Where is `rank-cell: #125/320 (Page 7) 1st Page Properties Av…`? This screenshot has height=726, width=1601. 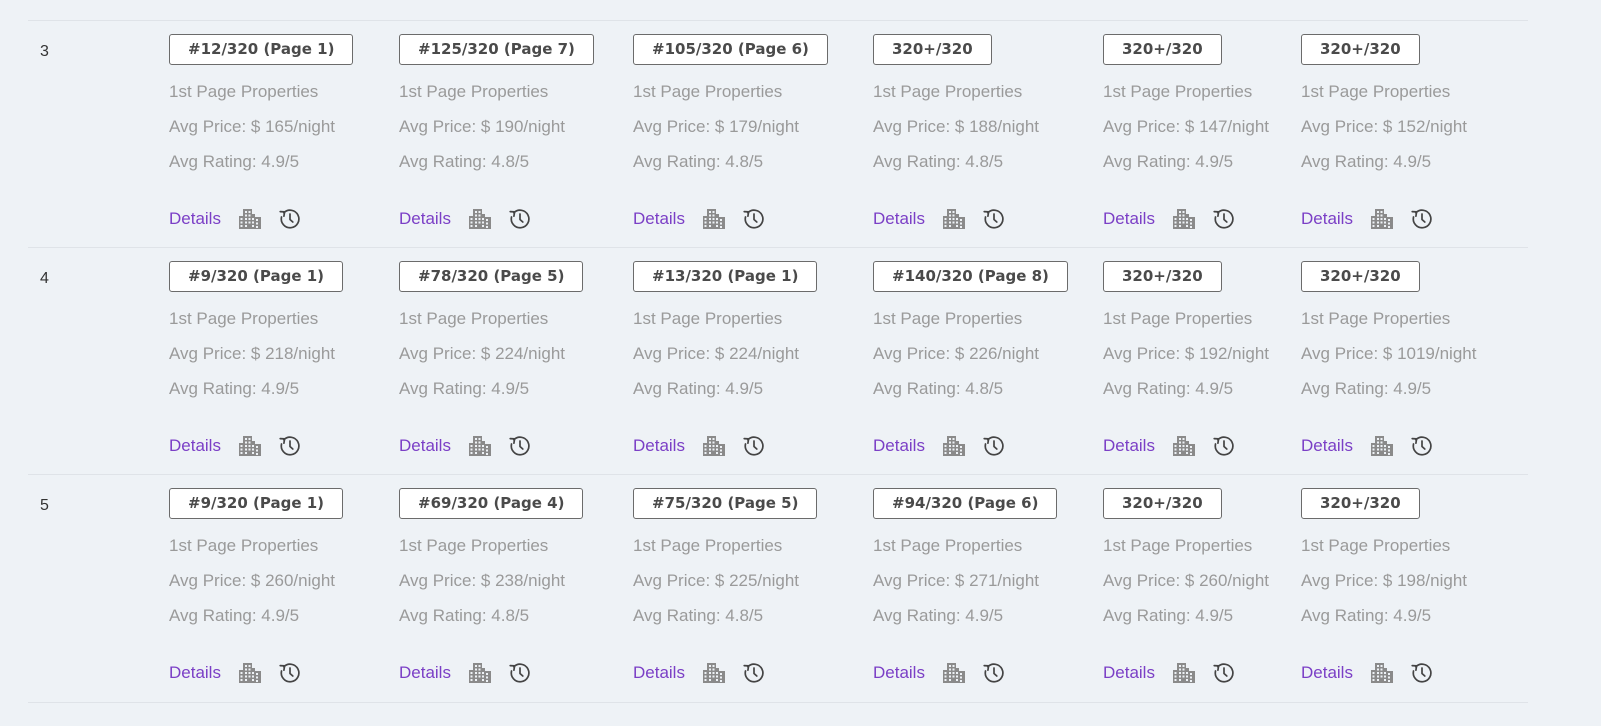 rank-cell: #125/320 (Page 7) 1st Page Properties Av… is located at coordinates (496, 131).